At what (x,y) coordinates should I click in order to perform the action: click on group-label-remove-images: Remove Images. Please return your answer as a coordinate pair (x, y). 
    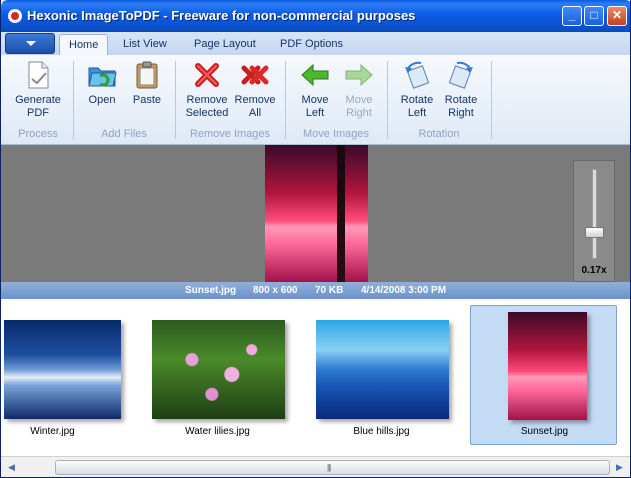
    Looking at the image, I should click on (230, 134).